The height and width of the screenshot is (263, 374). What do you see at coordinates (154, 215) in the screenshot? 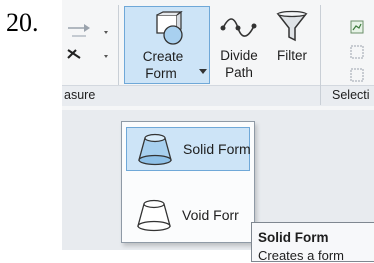
I see `void-form-icon` at bounding box center [154, 215].